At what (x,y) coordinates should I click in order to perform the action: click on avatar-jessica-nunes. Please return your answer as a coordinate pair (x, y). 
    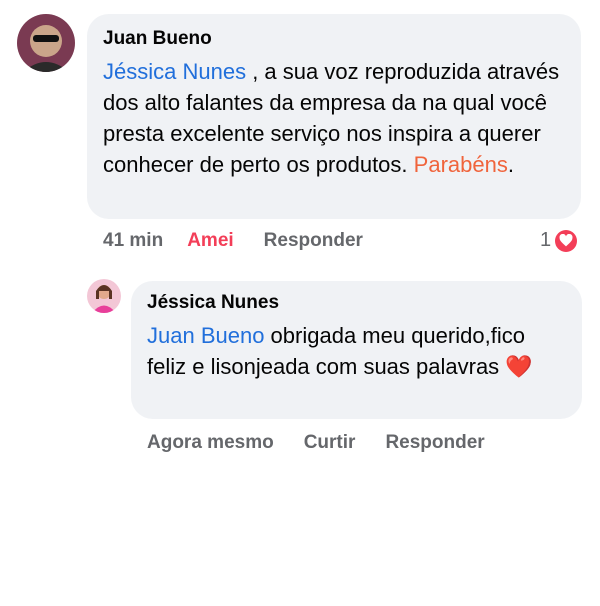
    Looking at the image, I should click on (104, 296).